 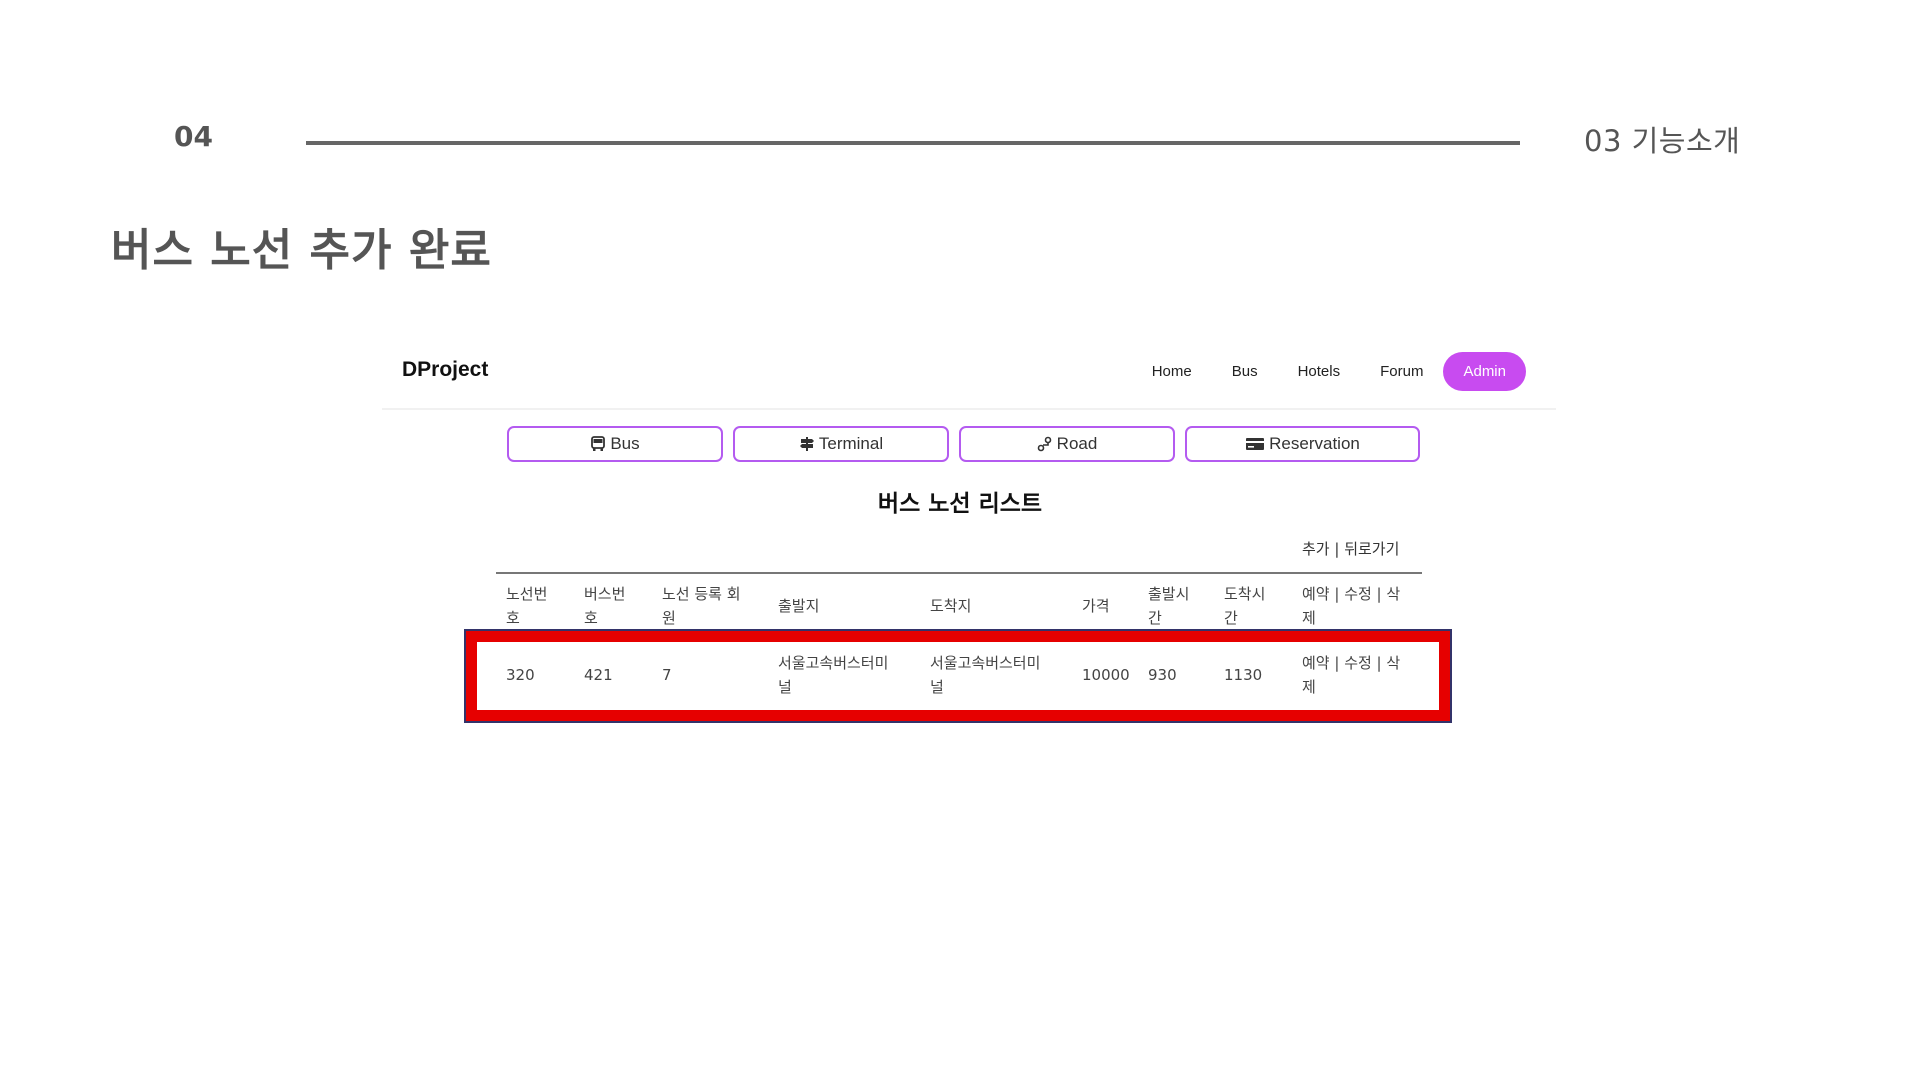 What do you see at coordinates (799, 606) in the screenshot?
I see `header-departure: 출발지` at bounding box center [799, 606].